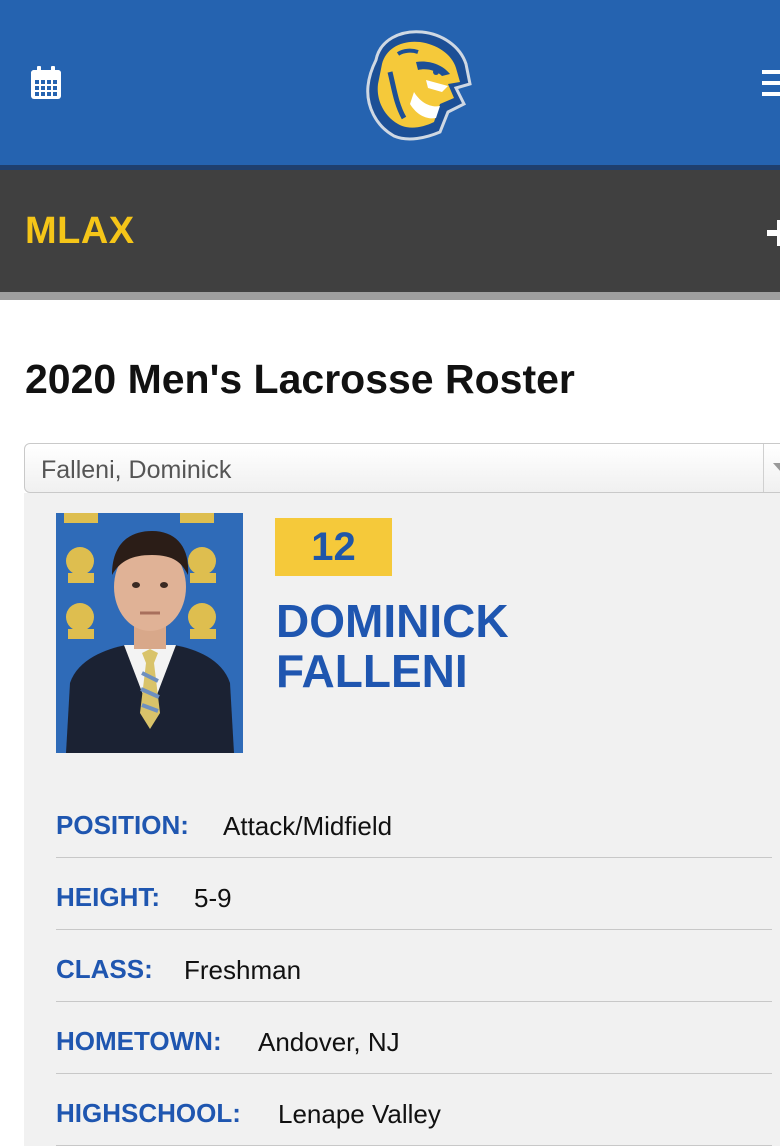 The width and height of the screenshot is (780, 1146). What do you see at coordinates (243, 970) in the screenshot?
I see `class-value: Freshman` at bounding box center [243, 970].